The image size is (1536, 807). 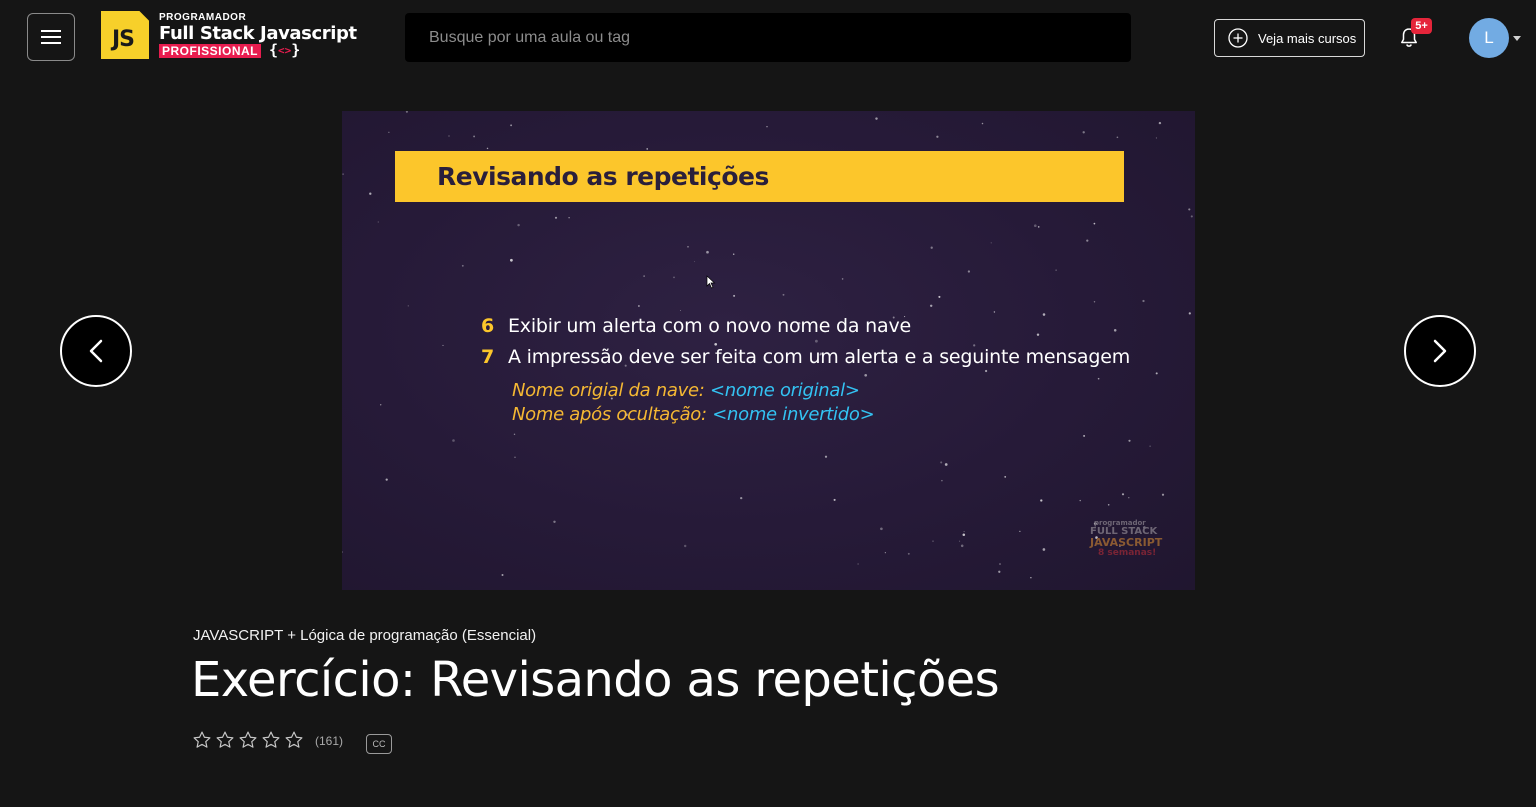 What do you see at coordinates (1517, 38) in the screenshot?
I see `chevron-down-icon` at bounding box center [1517, 38].